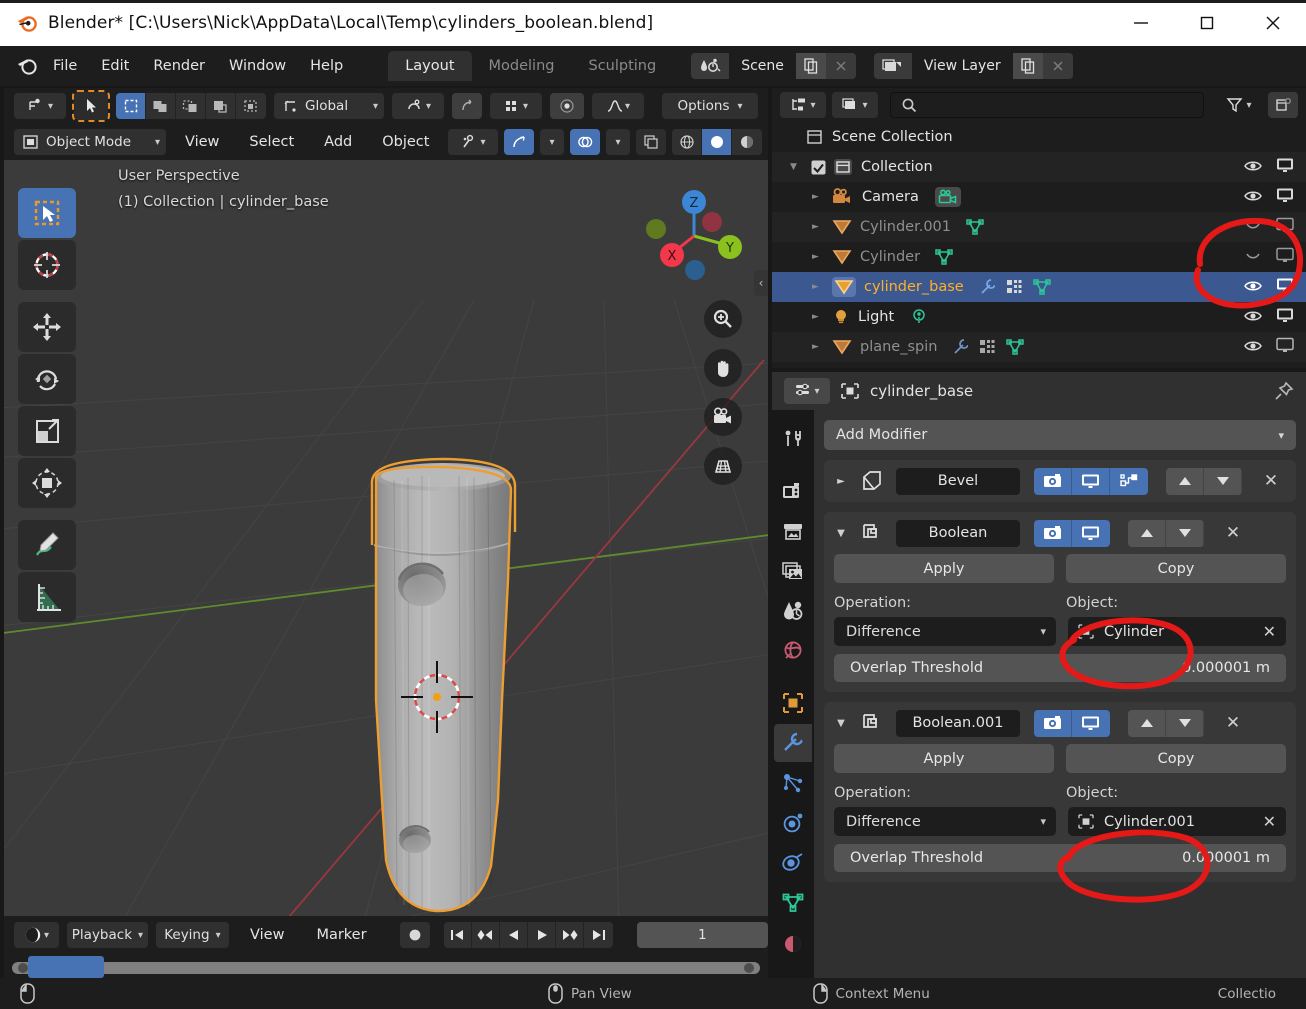  I want to click on menu-window: Window, so click(257, 66).